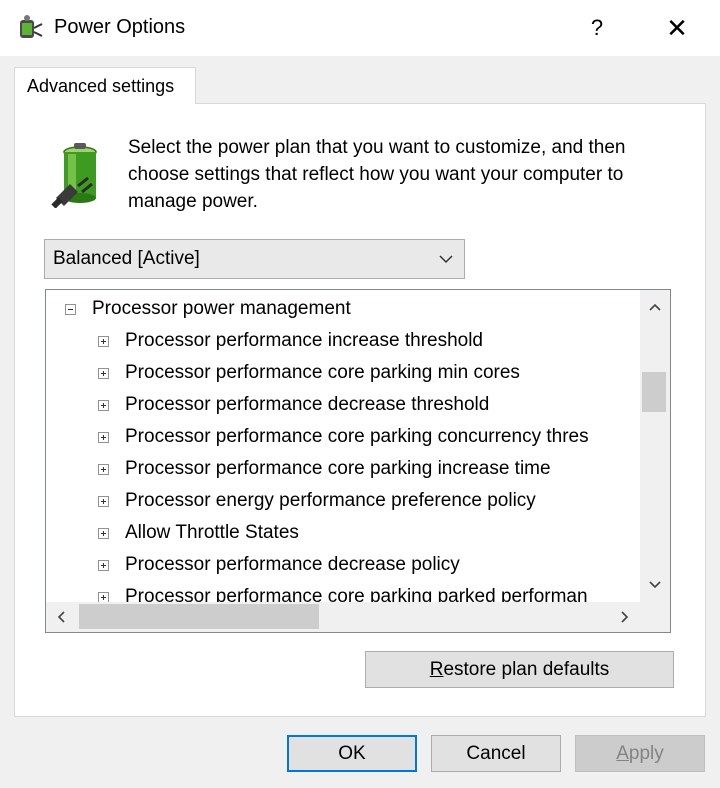  Describe the element at coordinates (120, 27) in the screenshot. I see `window-title: Power Options` at that location.